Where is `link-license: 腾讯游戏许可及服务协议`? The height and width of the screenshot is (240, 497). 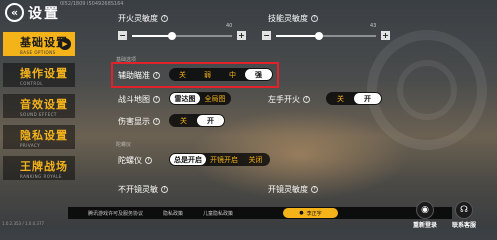
link-license: 腾讯游戏许可及服务协议 is located at coordinates (115, 213).